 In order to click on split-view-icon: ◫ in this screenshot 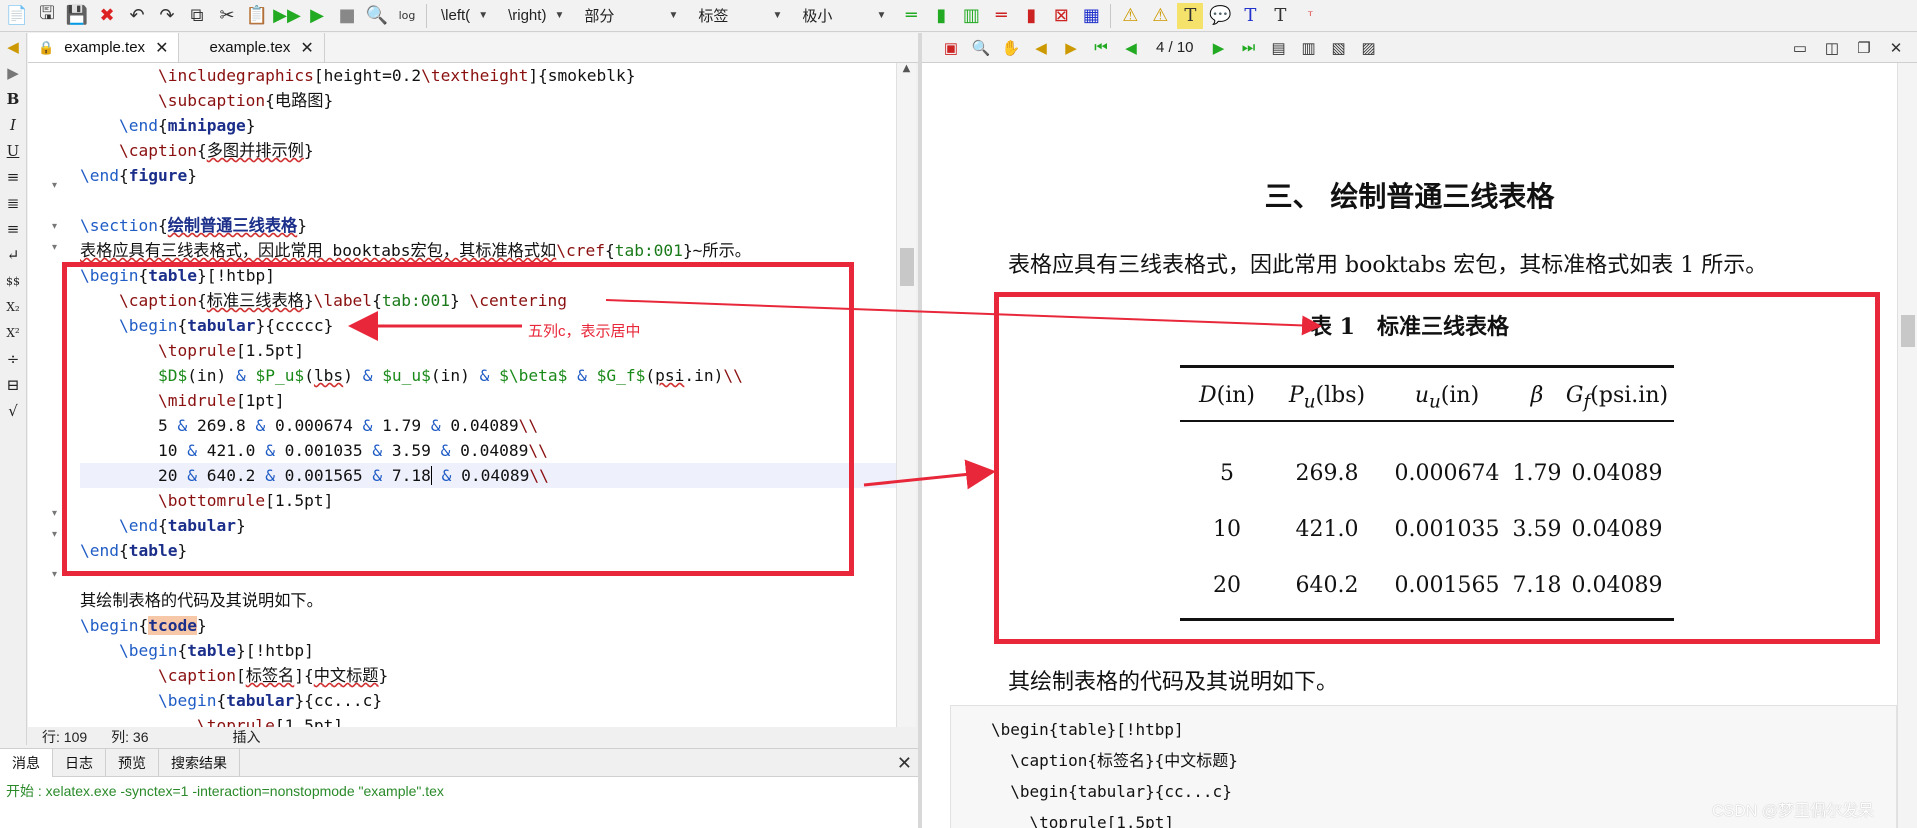, I will do `click(1832, 48)`.